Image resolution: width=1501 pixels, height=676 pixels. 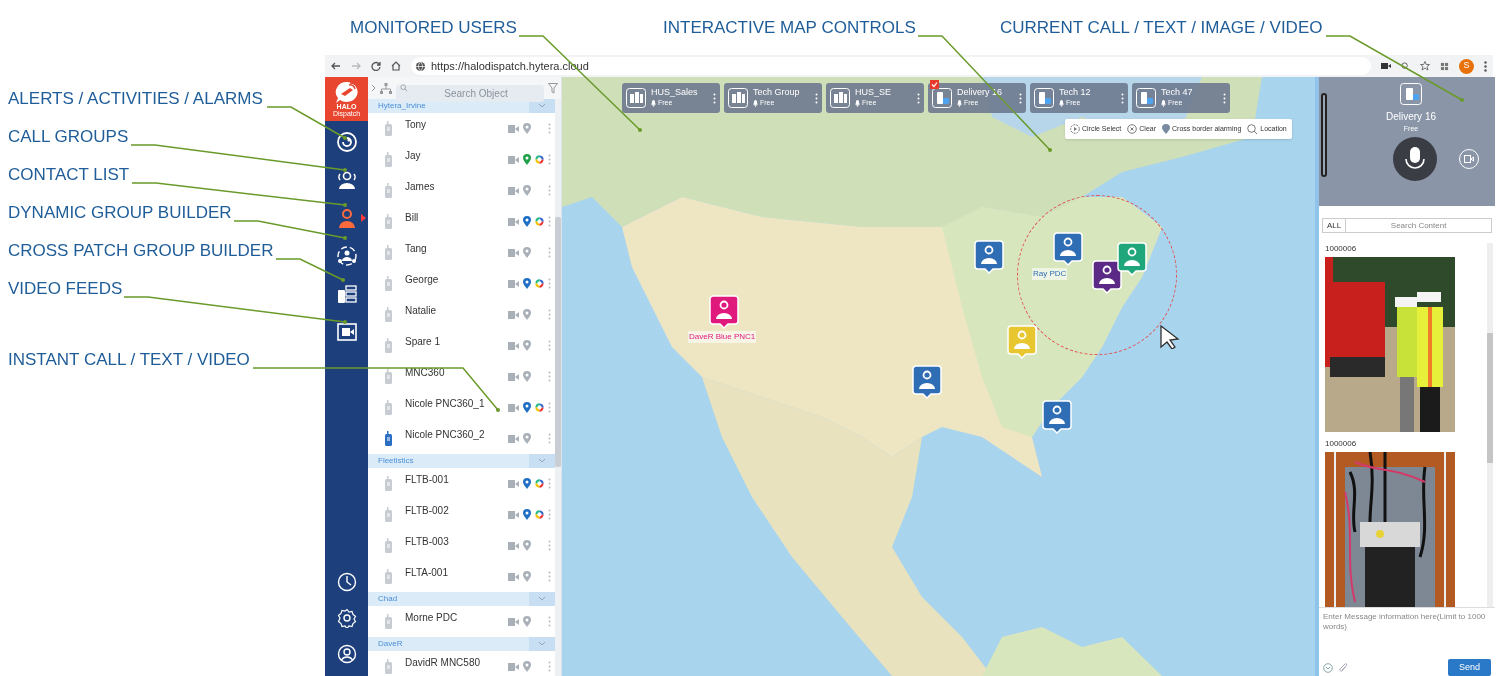 What do you see at coordinates (1343, 667) in the screenshot?
I see `paperclip-icon` at bounding box center [1343, 667].